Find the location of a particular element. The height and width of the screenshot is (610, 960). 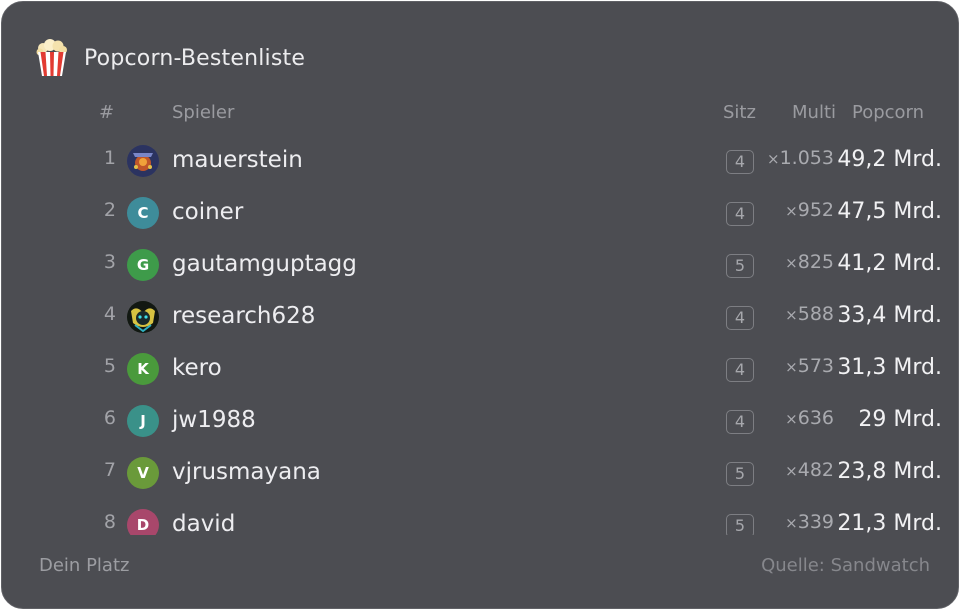

avatar-initial: V is located at coordinates (143, 473).